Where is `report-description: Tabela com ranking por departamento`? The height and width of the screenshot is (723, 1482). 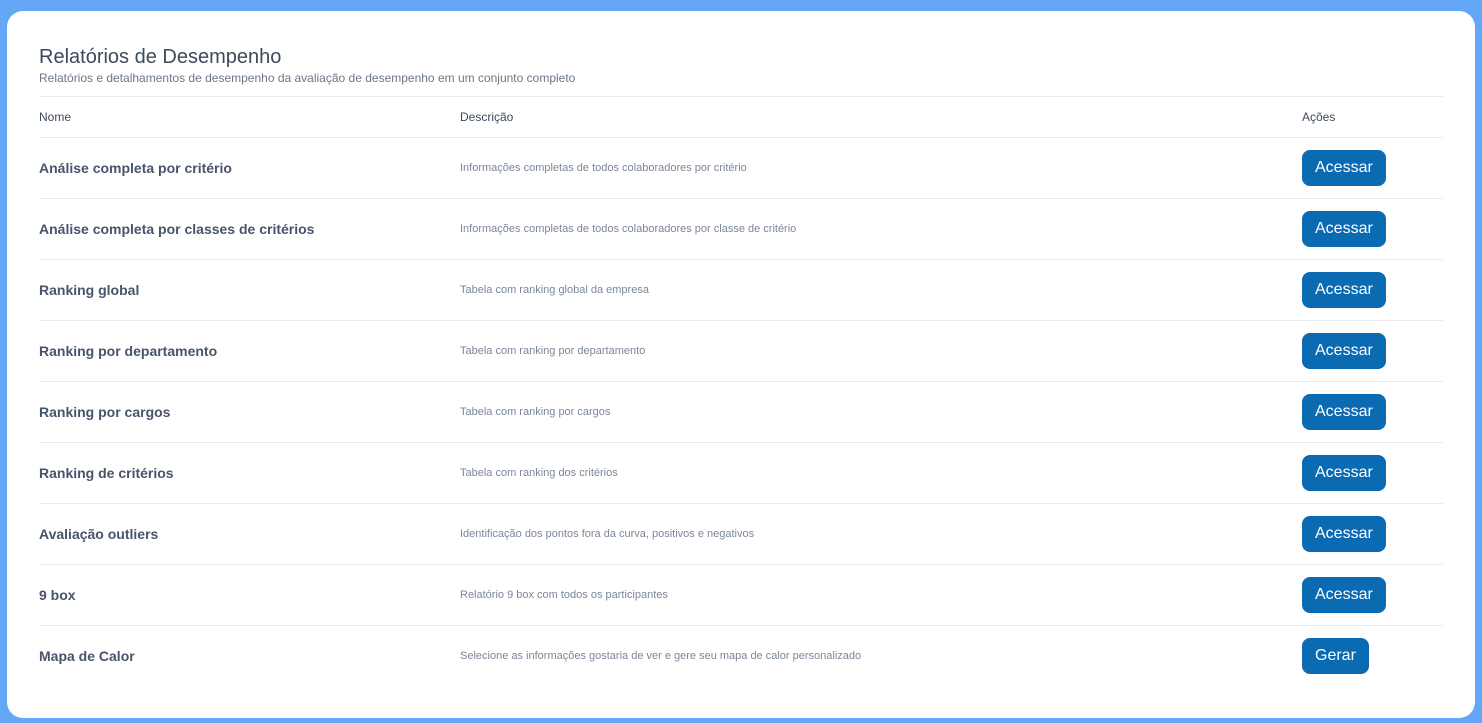 report-description: Tabela com ranking por departamento is located at coordinates (553, 351).